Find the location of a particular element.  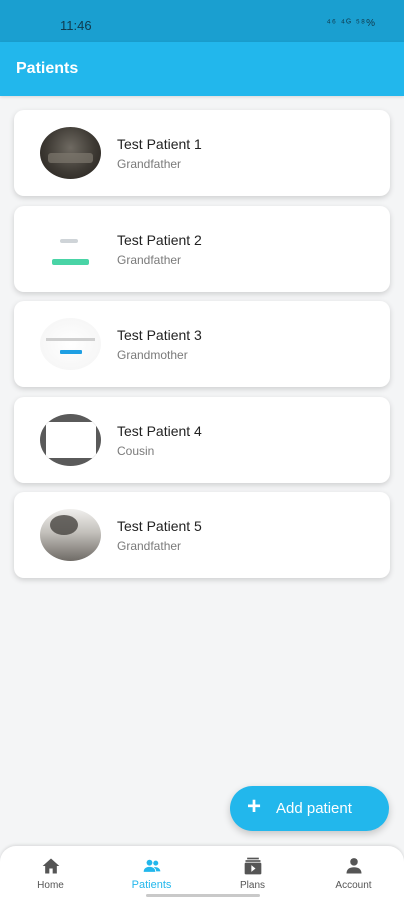

patient-card: Test Patient 3 Grandmother is located at coordinates (202, 344).